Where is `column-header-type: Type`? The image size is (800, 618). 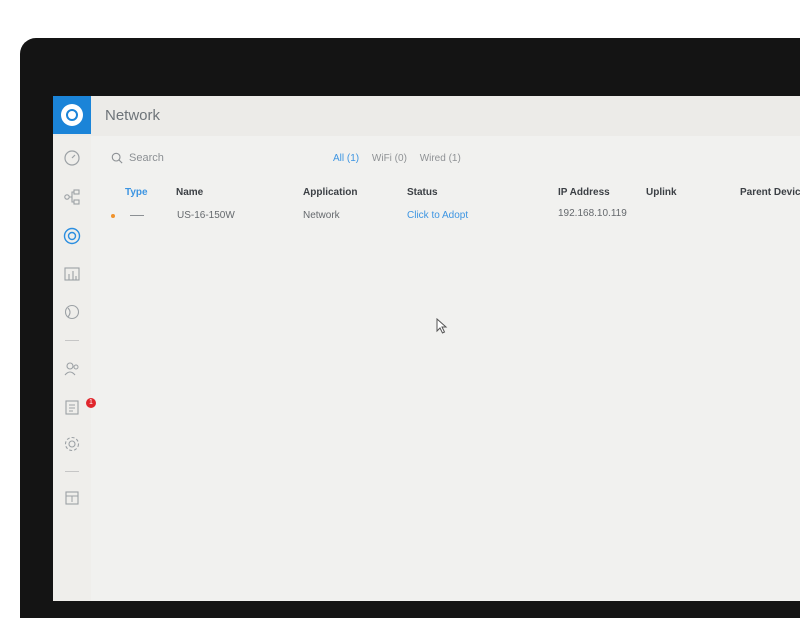 column-header-type: Type is located at coordinates (136, 192).